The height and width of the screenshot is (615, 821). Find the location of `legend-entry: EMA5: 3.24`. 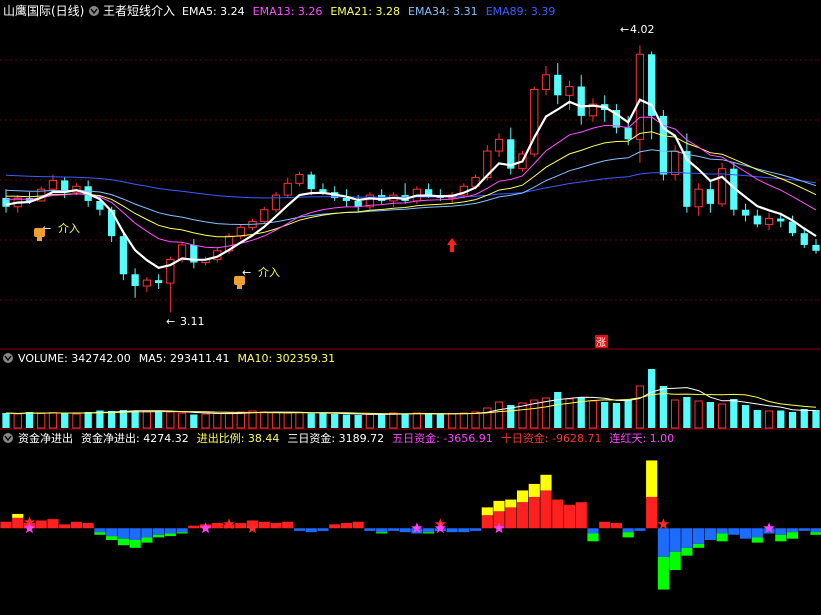

legend-entry: EMA5: 3.24 is located at coordinates (213, 11).